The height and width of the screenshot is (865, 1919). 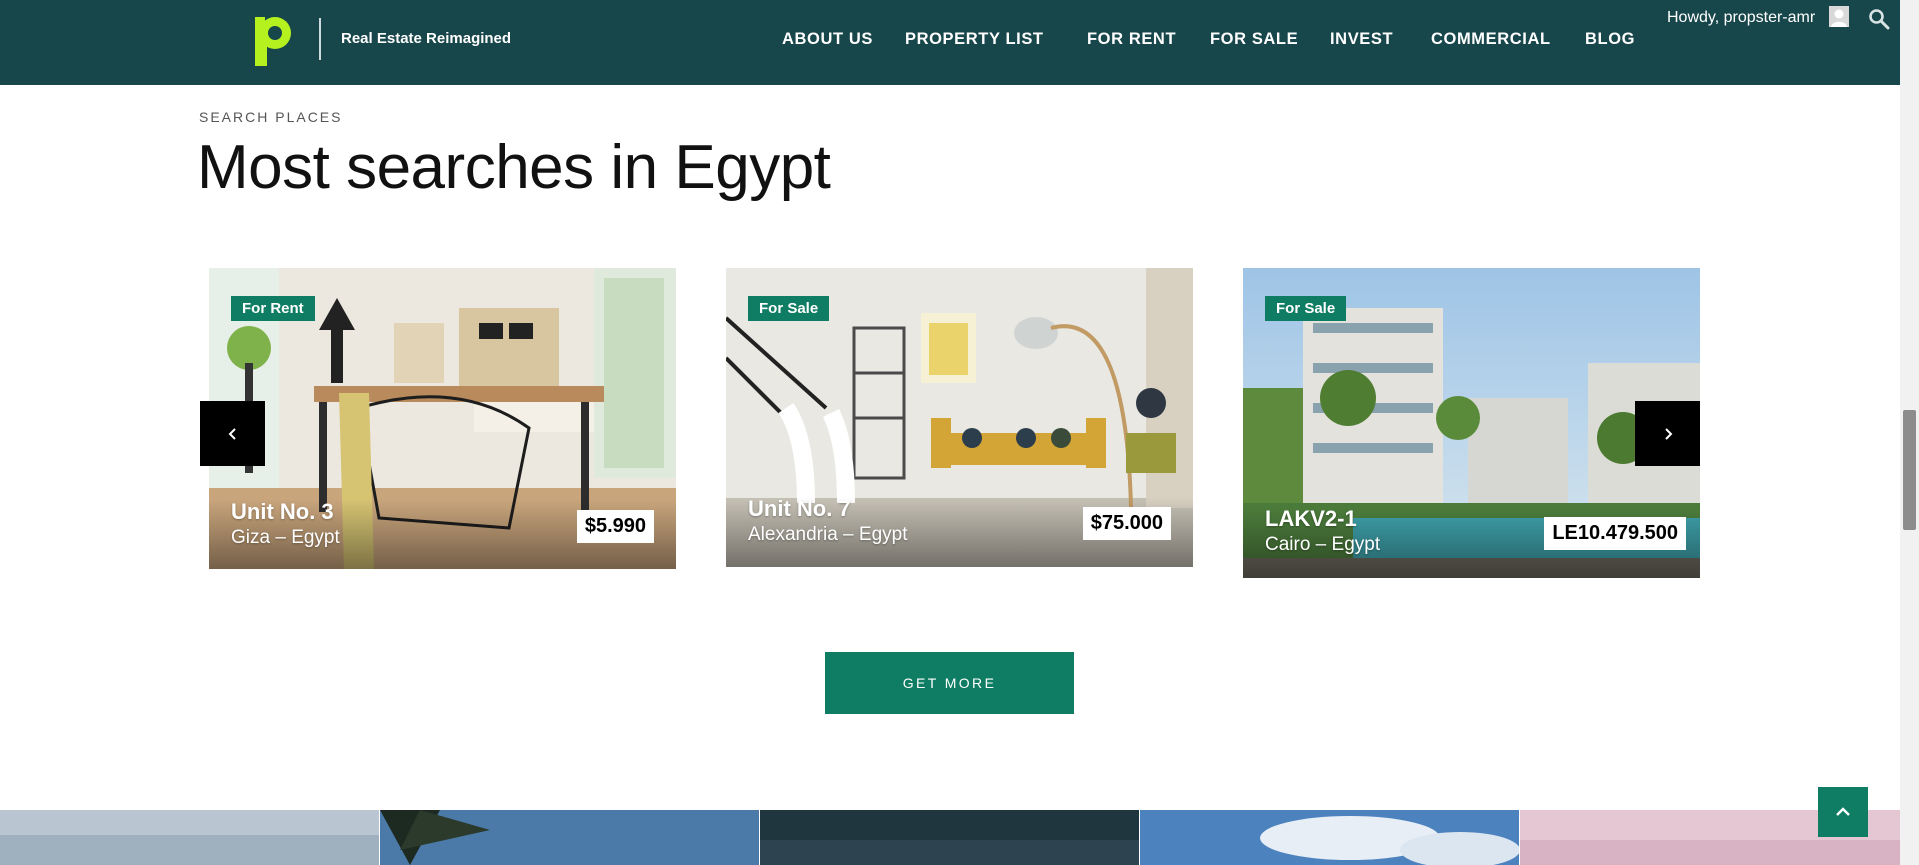 What do you see at coordinates (1615, 533) in the screenshot?
I see `property-price: LE10.479.500` at bounding box center [1615, 533].